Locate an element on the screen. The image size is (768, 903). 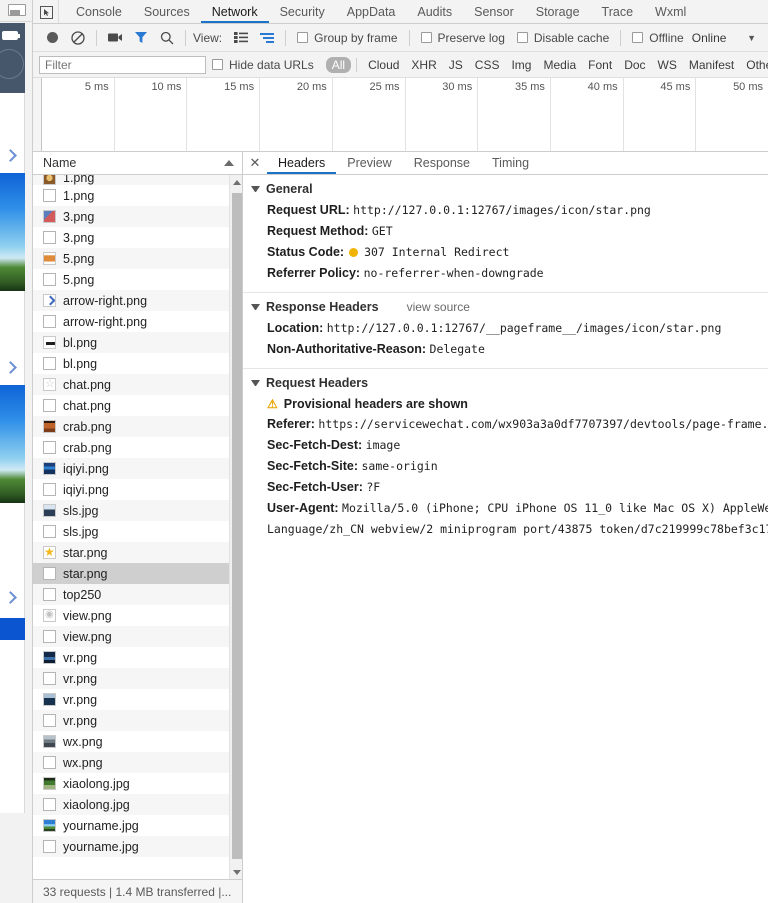
record-button is located at coordinates (52, 38).